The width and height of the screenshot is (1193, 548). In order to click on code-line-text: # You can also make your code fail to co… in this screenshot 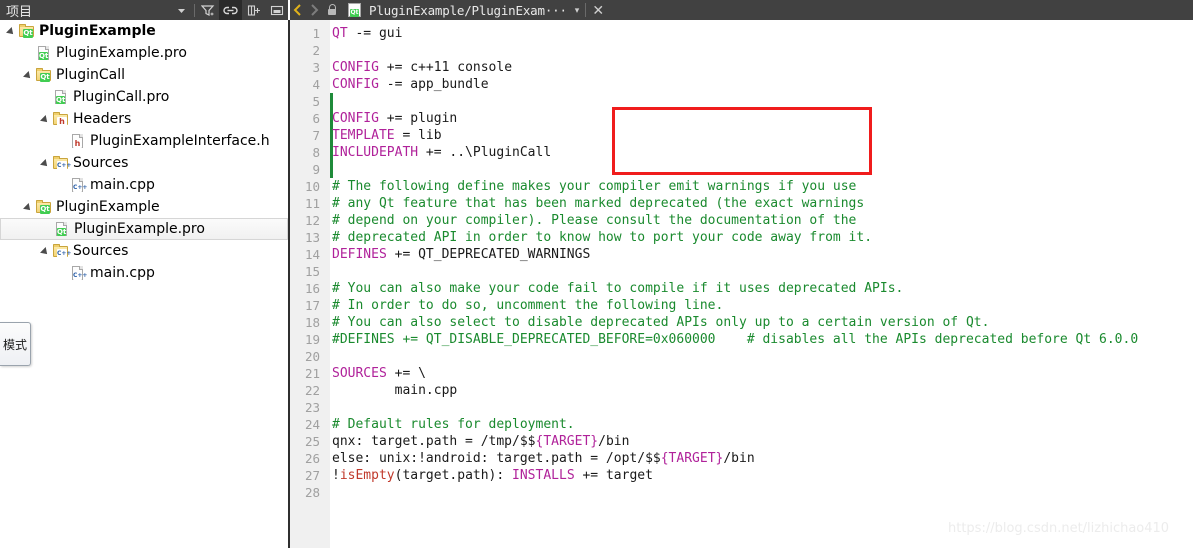, I will do `click(617, 288)`.